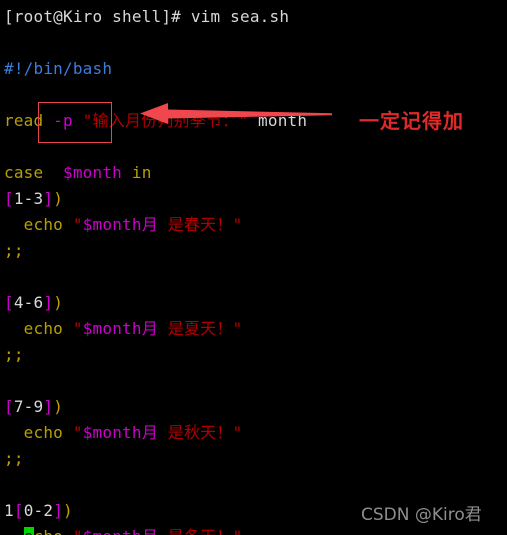 The width and height of the screenshot is (507, 535). What do you see at coordinates (255, 303) in the screenshot?
I see `branch-pattern-2: [4-6])` at bounding box center [255, 303].